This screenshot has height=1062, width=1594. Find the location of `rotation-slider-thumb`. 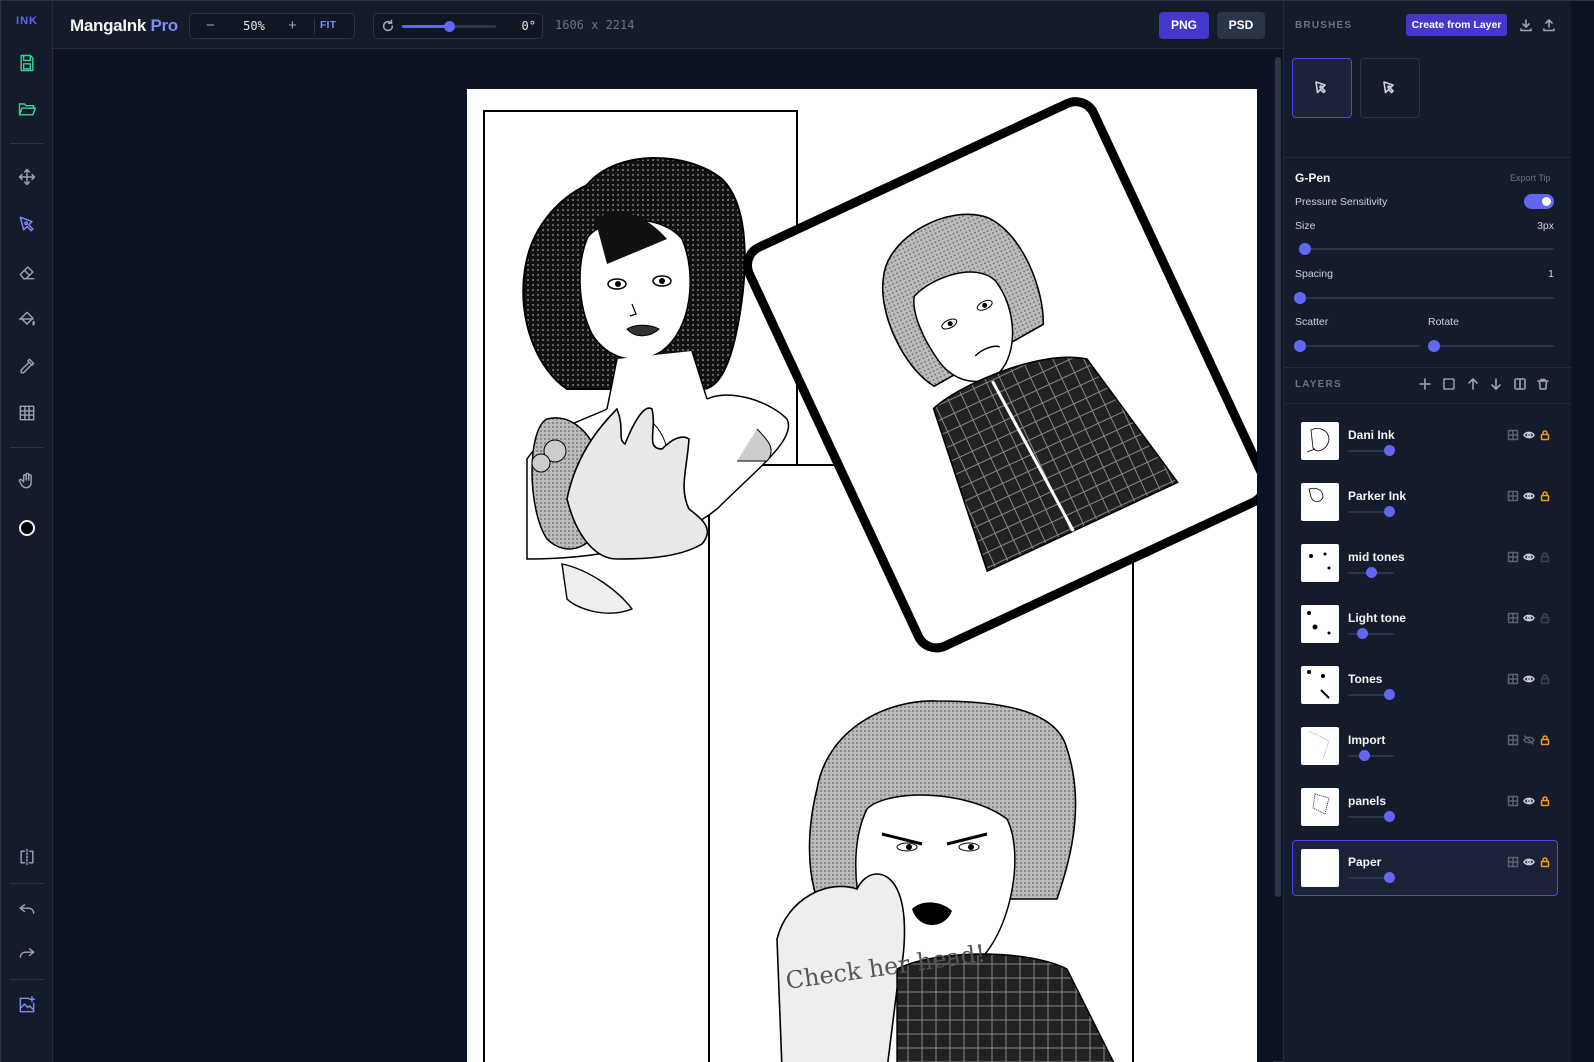

rotation-slider-thumb is located at coordinates (449, 26).